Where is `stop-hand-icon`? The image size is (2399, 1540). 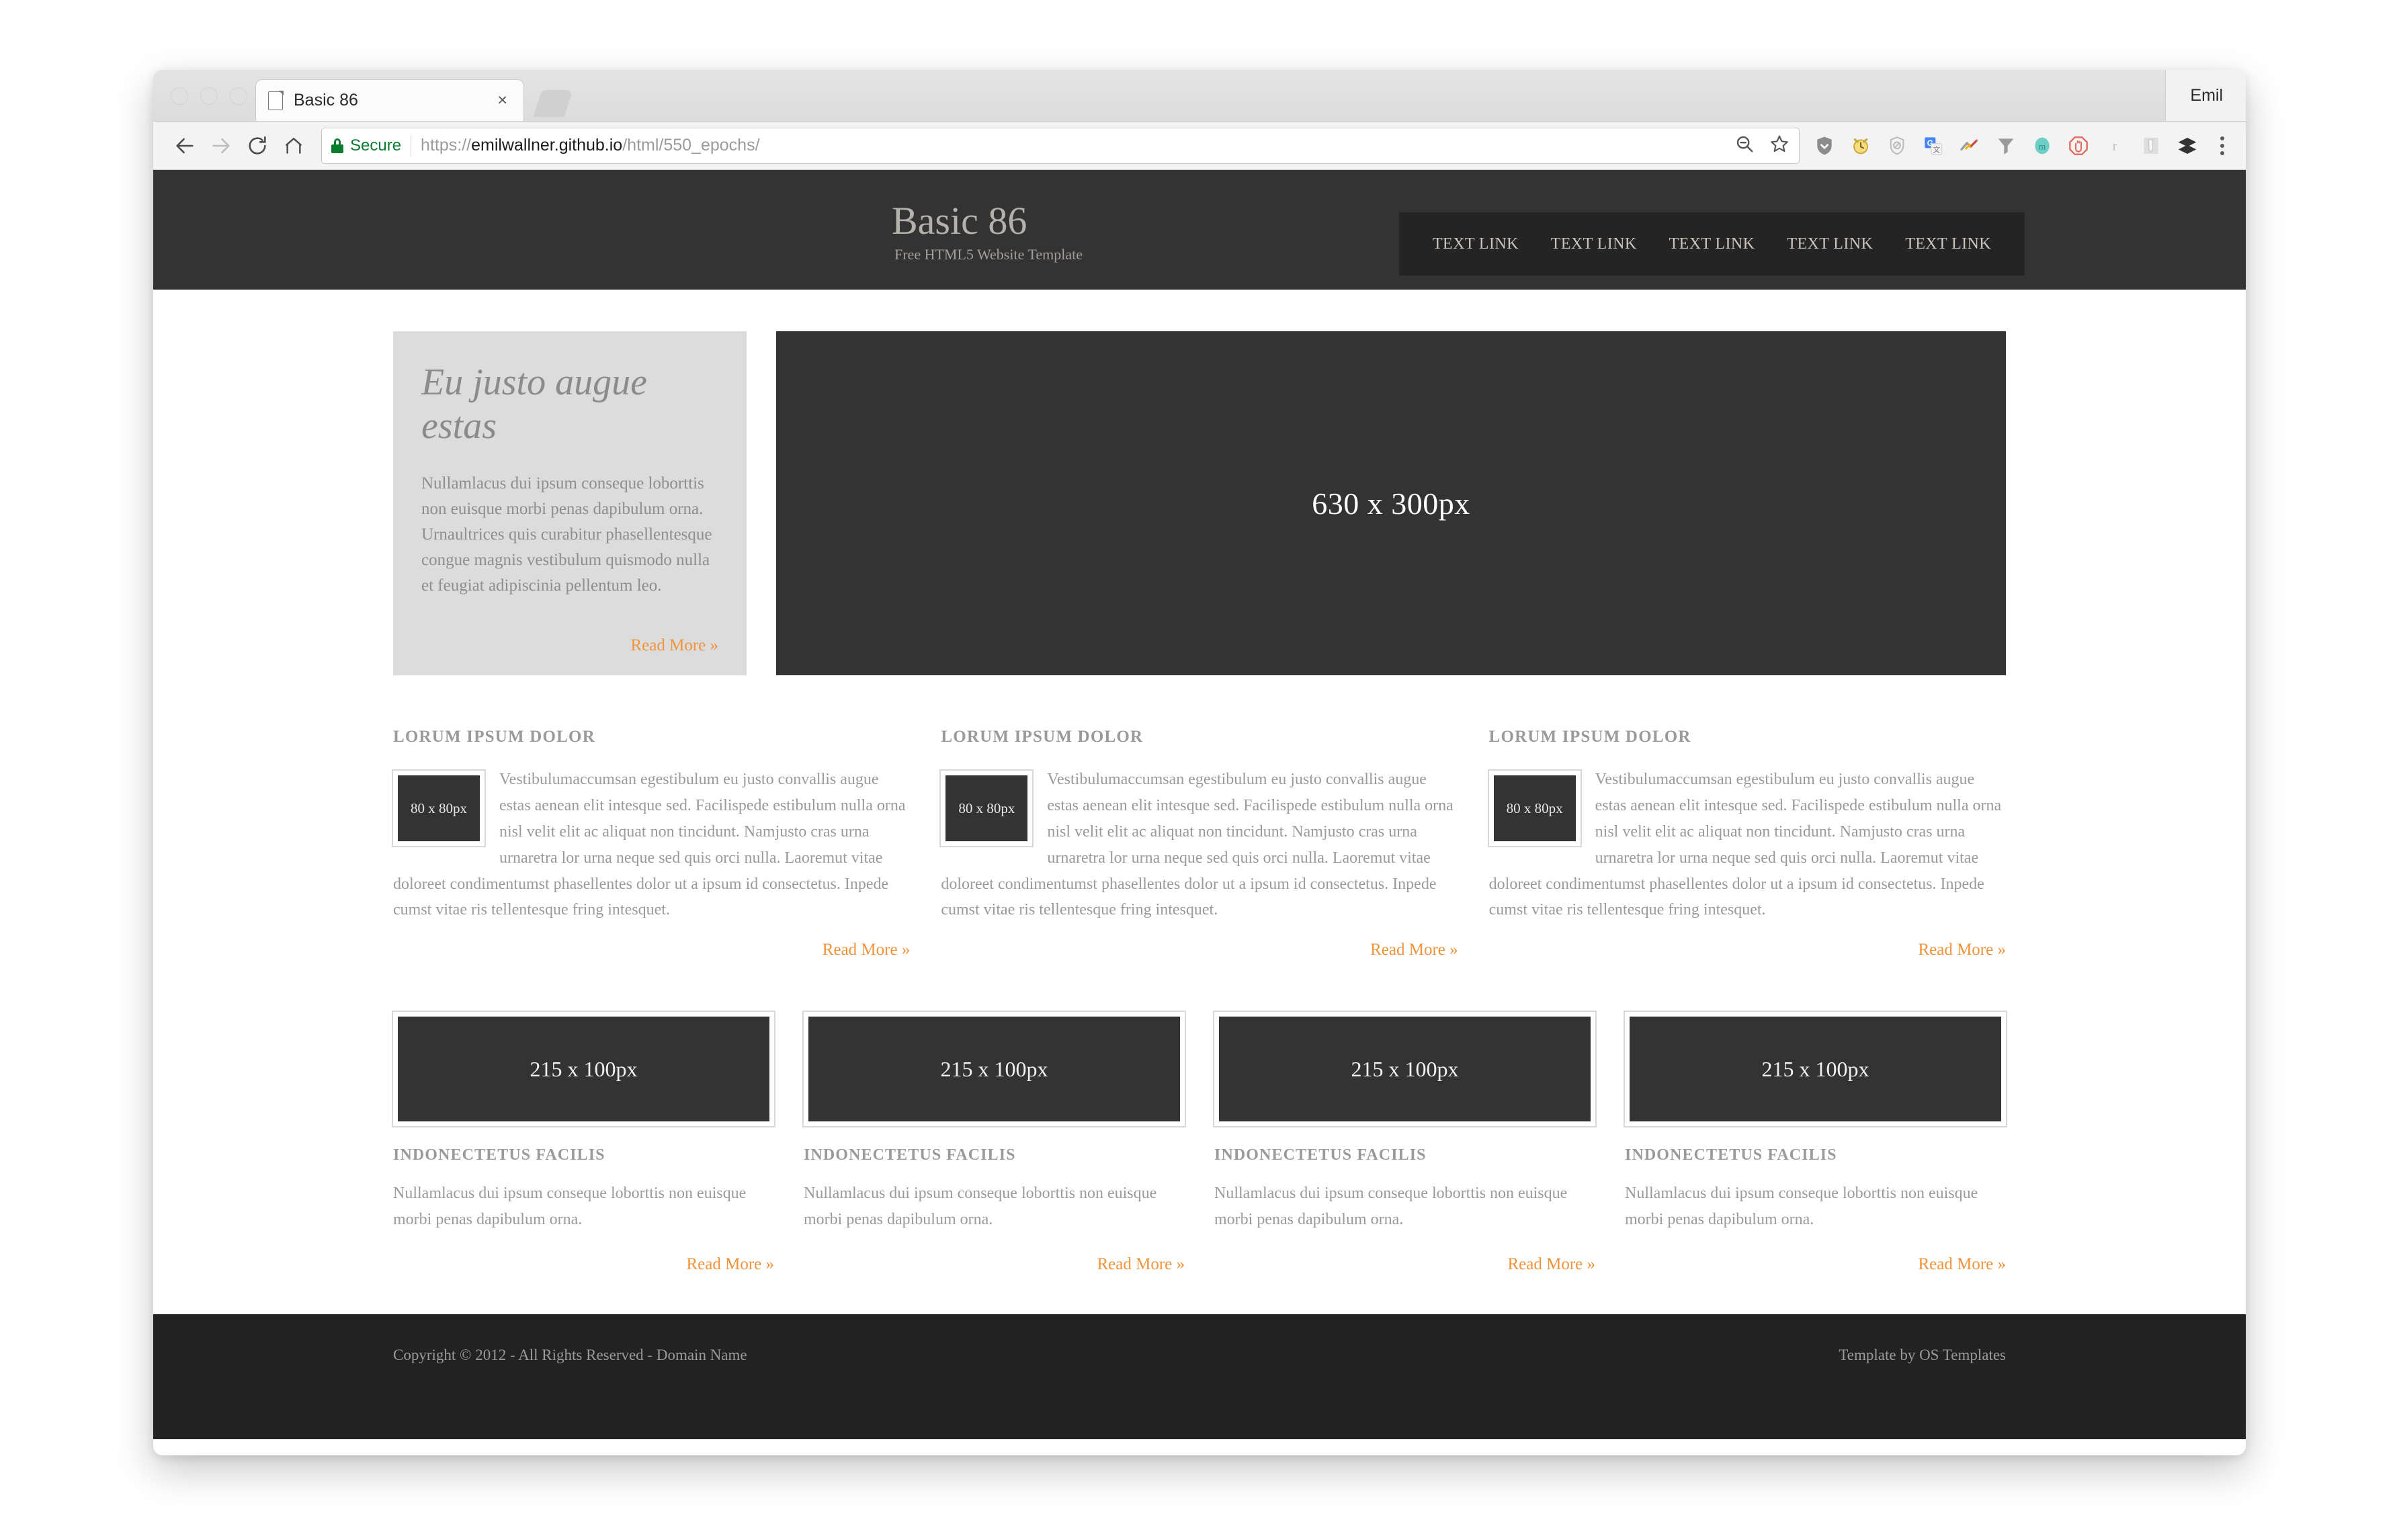
stop-hand-icon is located at coordinates (2079, 145).